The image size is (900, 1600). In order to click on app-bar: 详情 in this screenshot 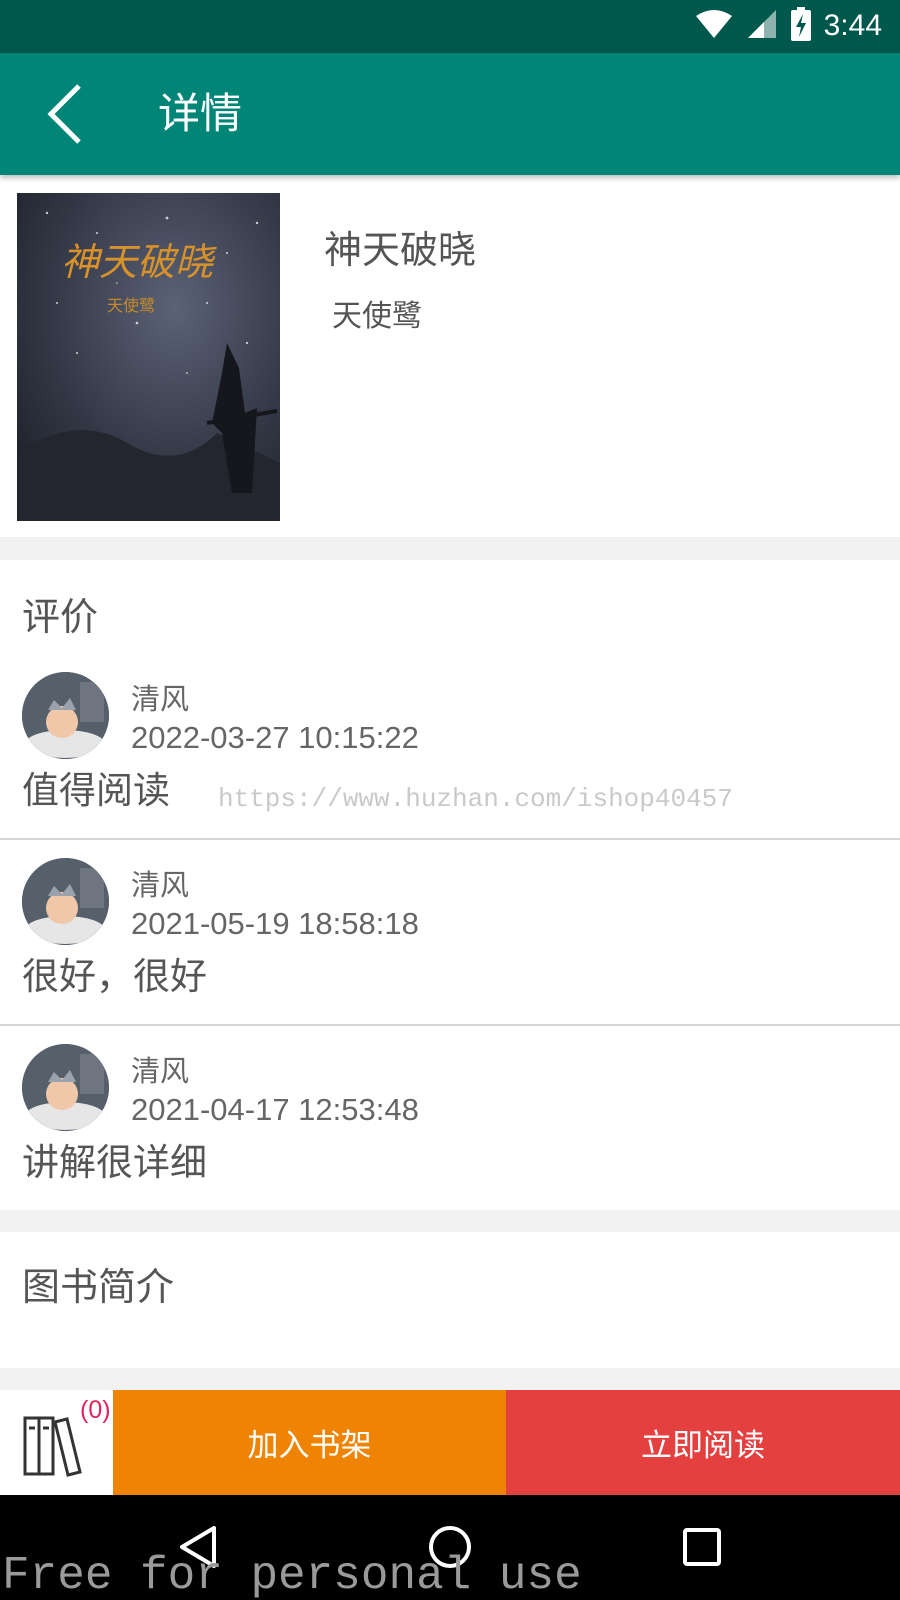, I will do `click(450, 114)`.